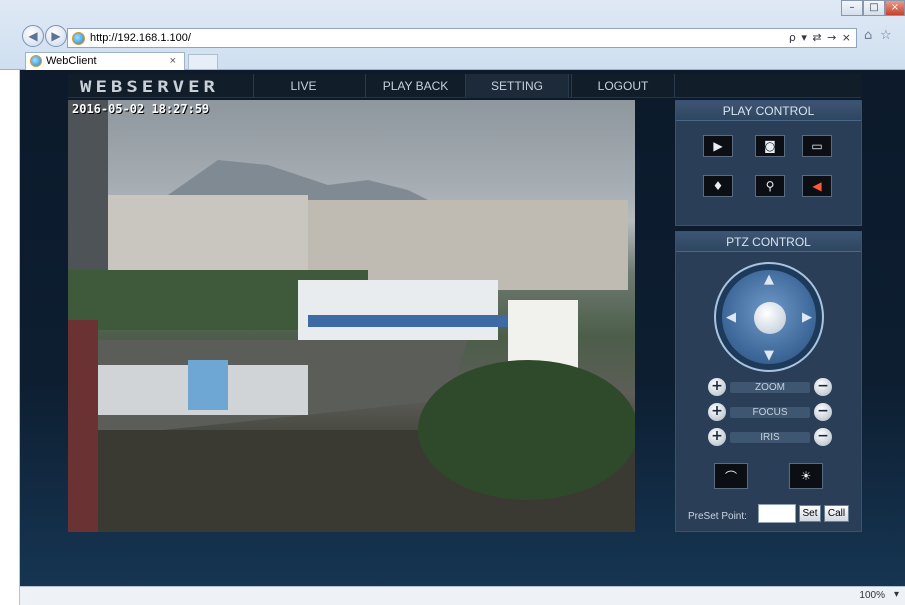  Describe the element at coordinates (203, 62) in the screenshot. I see `new-tab-button` at that location.